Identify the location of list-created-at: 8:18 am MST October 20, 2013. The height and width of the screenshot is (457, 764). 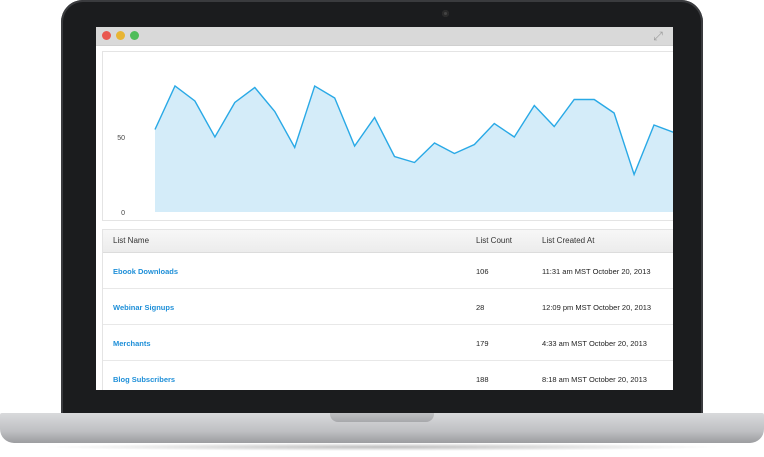
(594, 379).